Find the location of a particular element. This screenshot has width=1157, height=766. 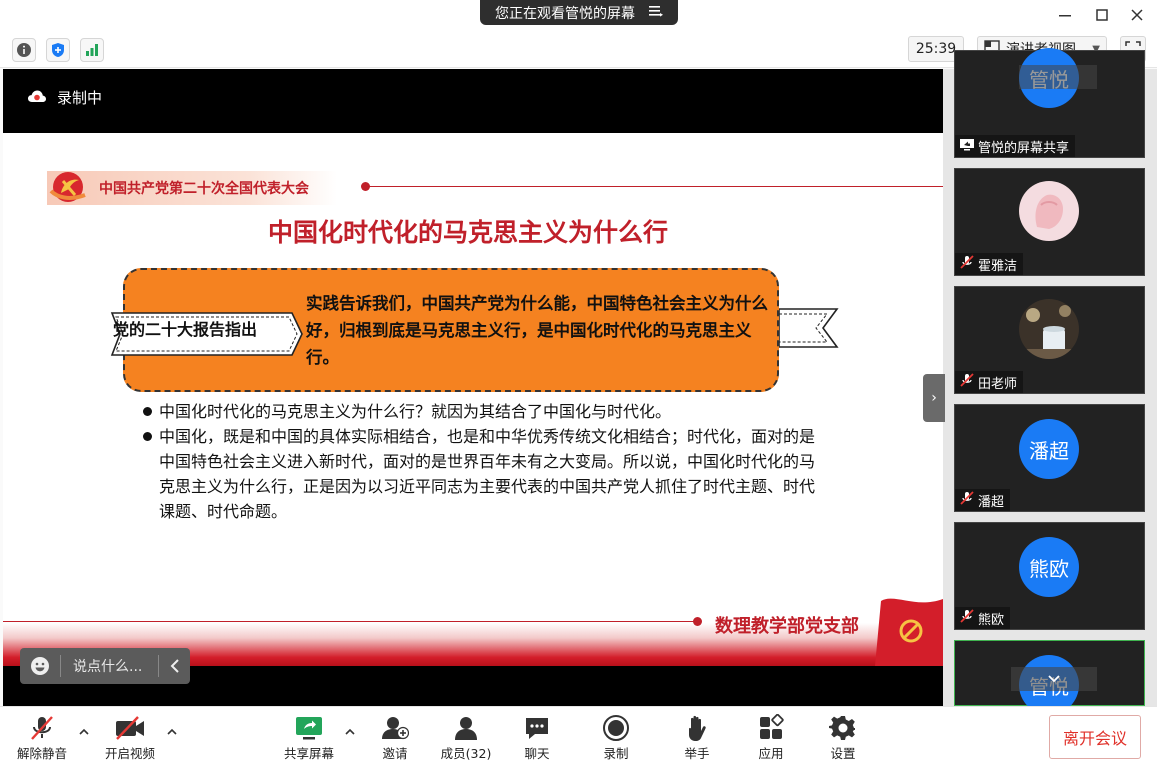

apps-button: 应用 is located at coordinates (771, 738).